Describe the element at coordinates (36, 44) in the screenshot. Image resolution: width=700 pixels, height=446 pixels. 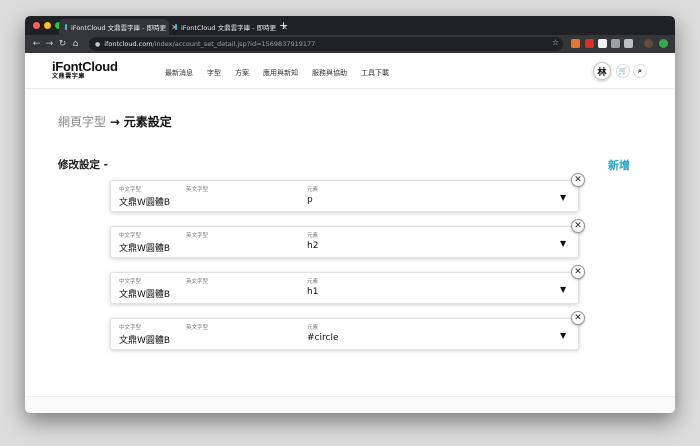
I see `back-icon: ←` at that location.